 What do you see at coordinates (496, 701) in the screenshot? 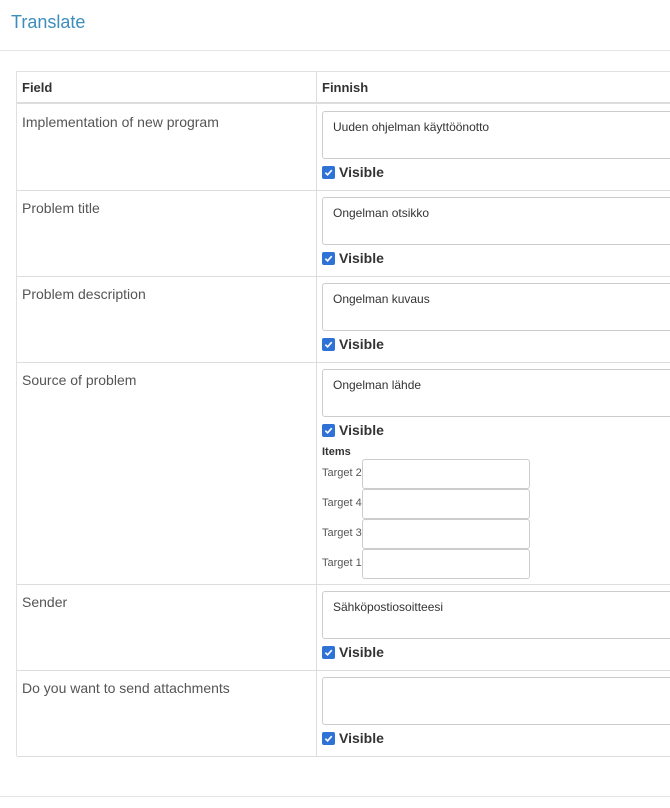
I see `translation-input` at bounding box center [496, 701].